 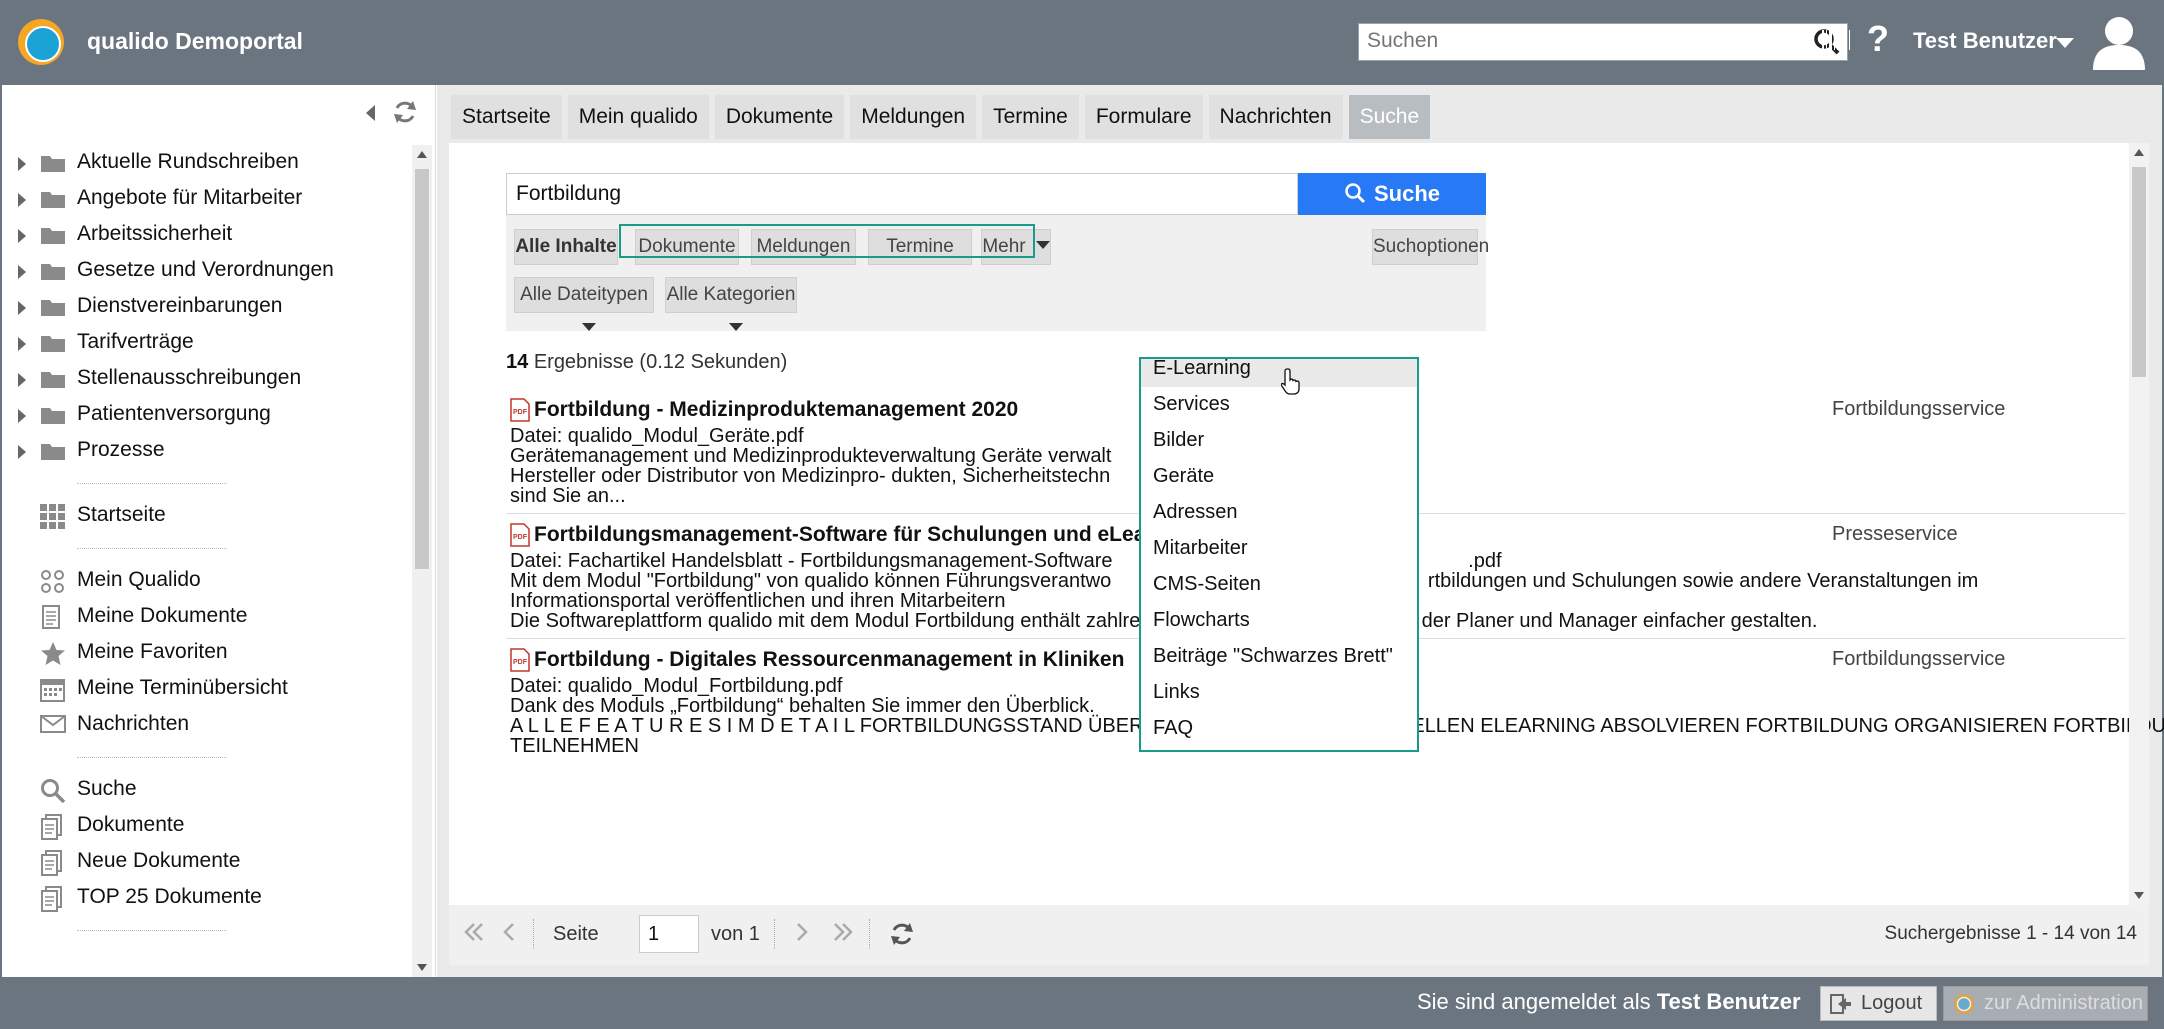 What do you see at coordinates (207, 725) in the screenshot?
I see `sidebar-item-nachrichten: Nachrichten` at bounding box center [207, 725].